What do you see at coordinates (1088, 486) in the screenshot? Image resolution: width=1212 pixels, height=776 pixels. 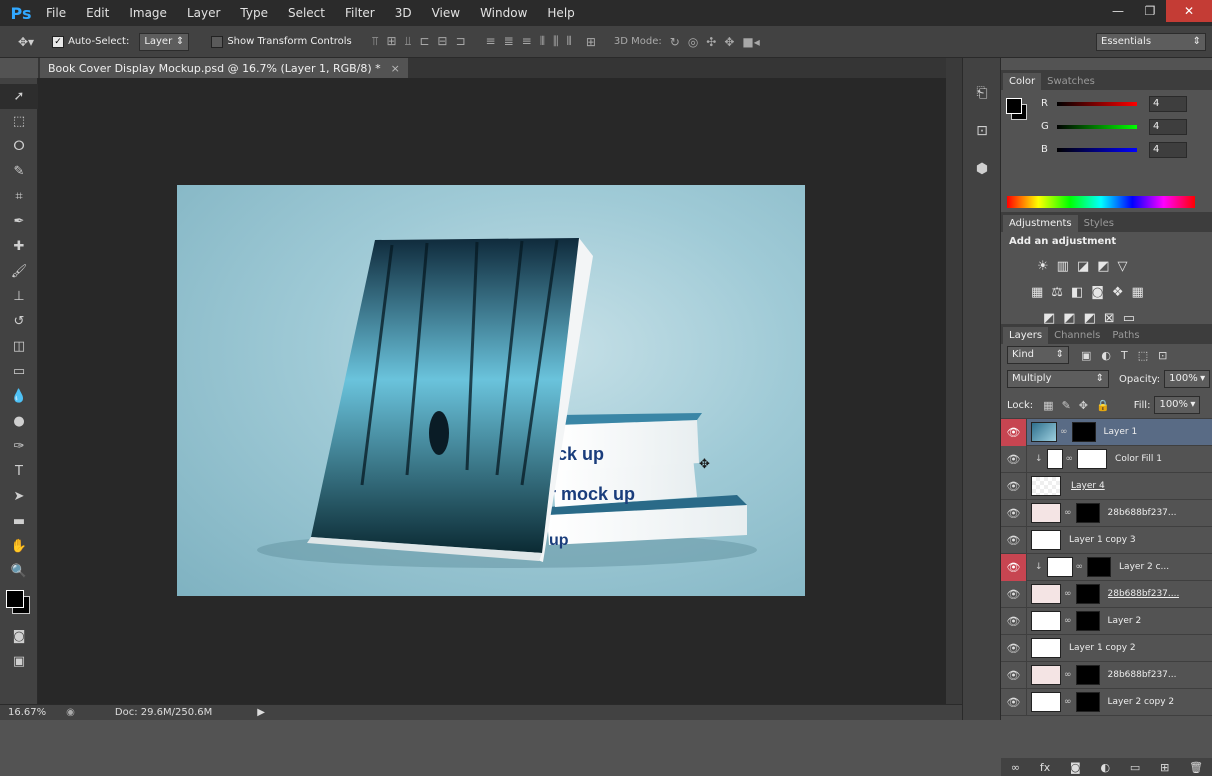 I see `layer-name: Layer 4` at bounding box center [1088, 486].